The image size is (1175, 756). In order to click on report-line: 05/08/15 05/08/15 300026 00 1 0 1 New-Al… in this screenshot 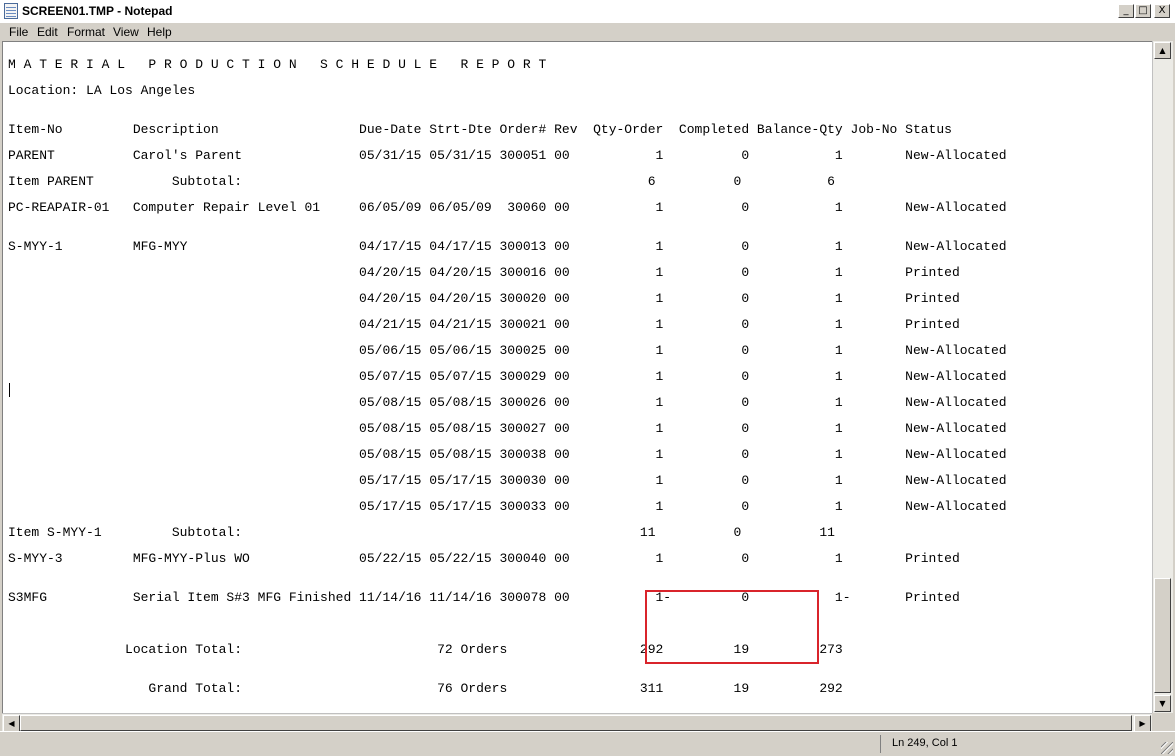, I will do `click(507, 402)`.